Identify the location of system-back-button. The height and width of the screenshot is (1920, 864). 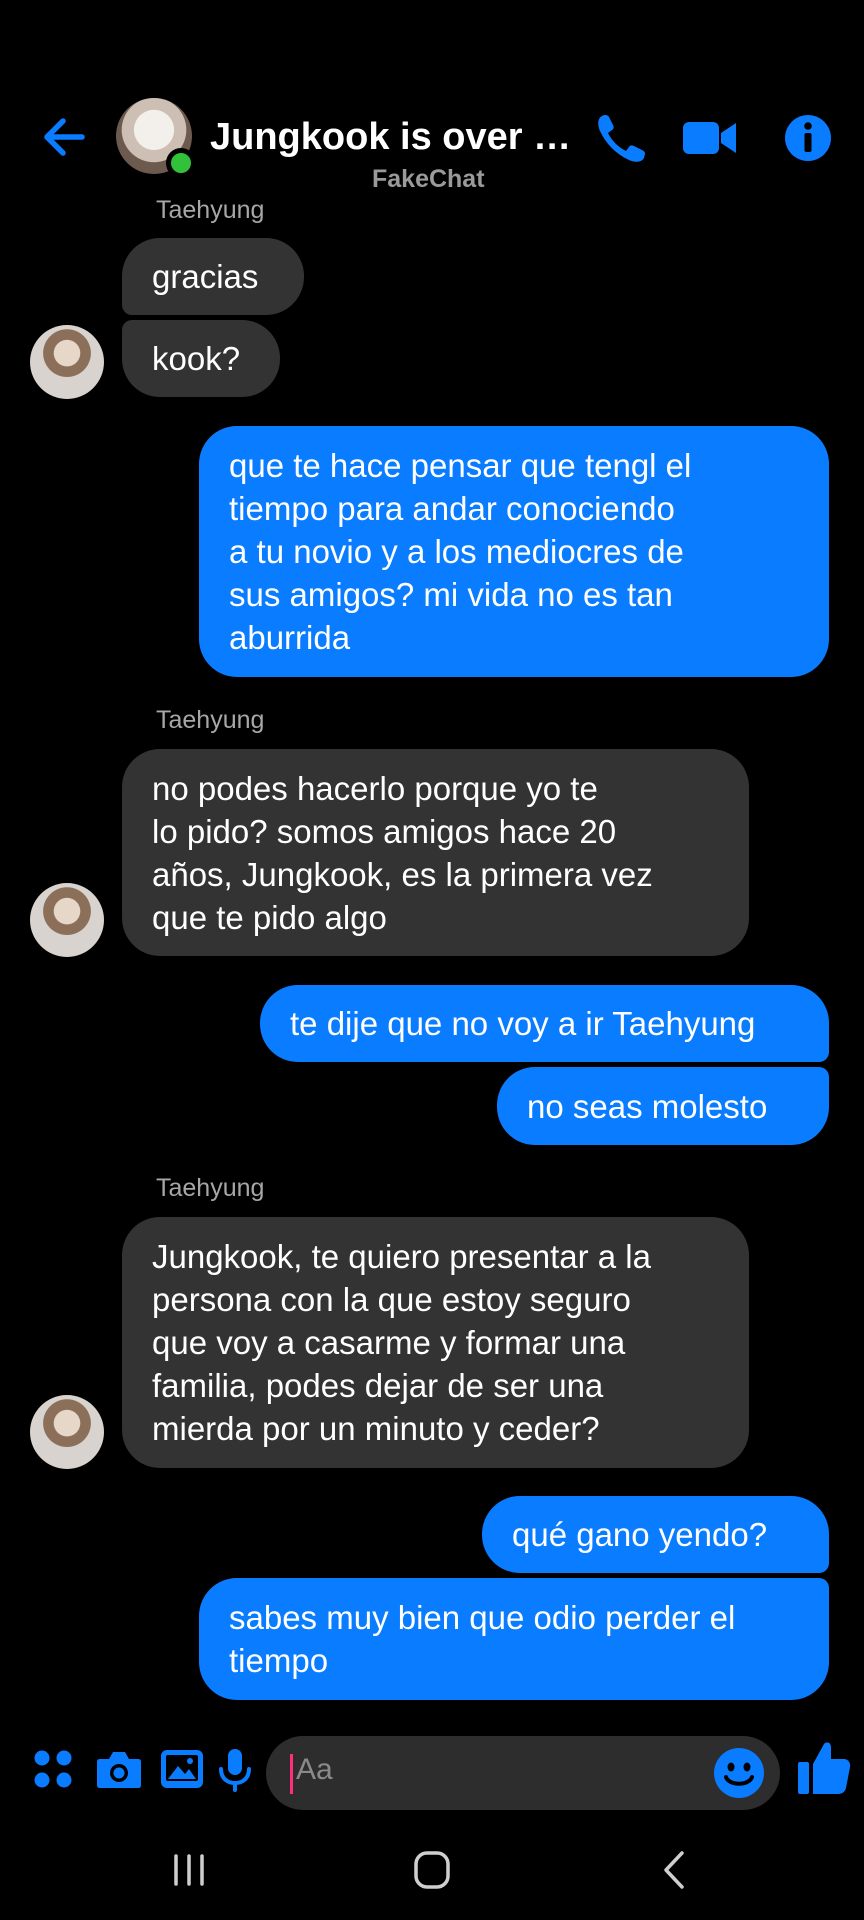
(676, 1870).